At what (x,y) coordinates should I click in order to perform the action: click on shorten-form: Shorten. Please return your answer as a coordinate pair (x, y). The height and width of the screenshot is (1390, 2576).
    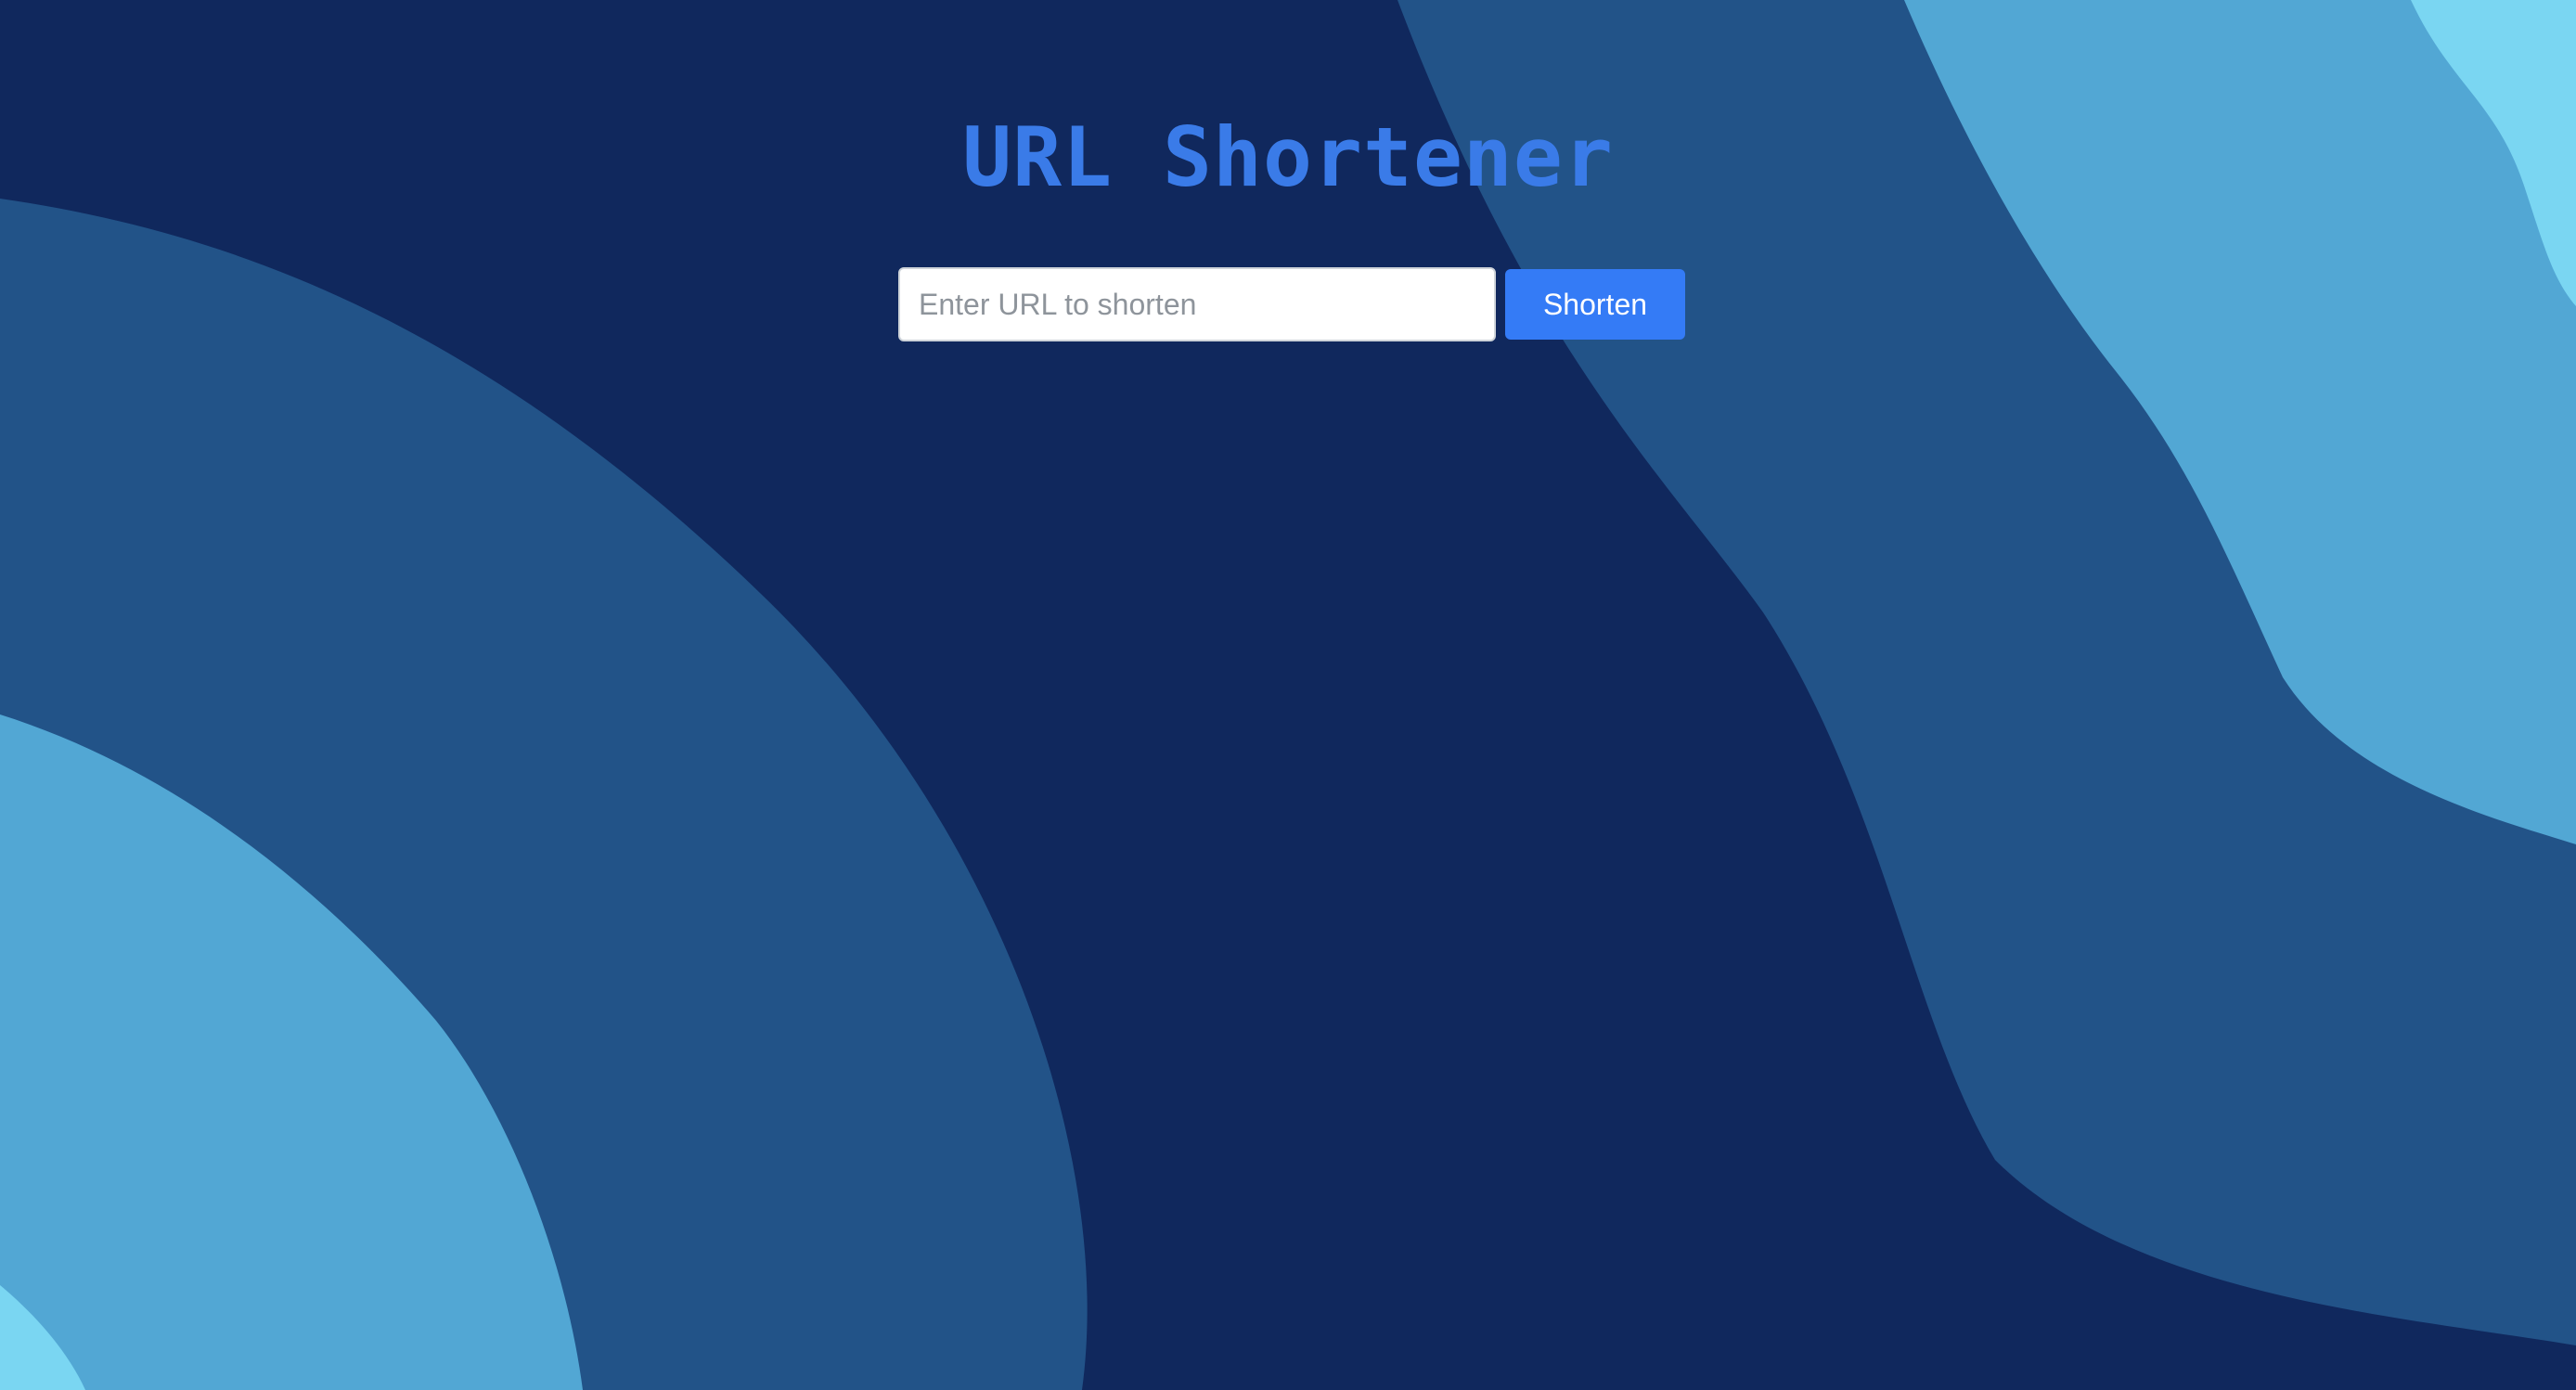
    Looking at the image, I should click on (1292, 304).